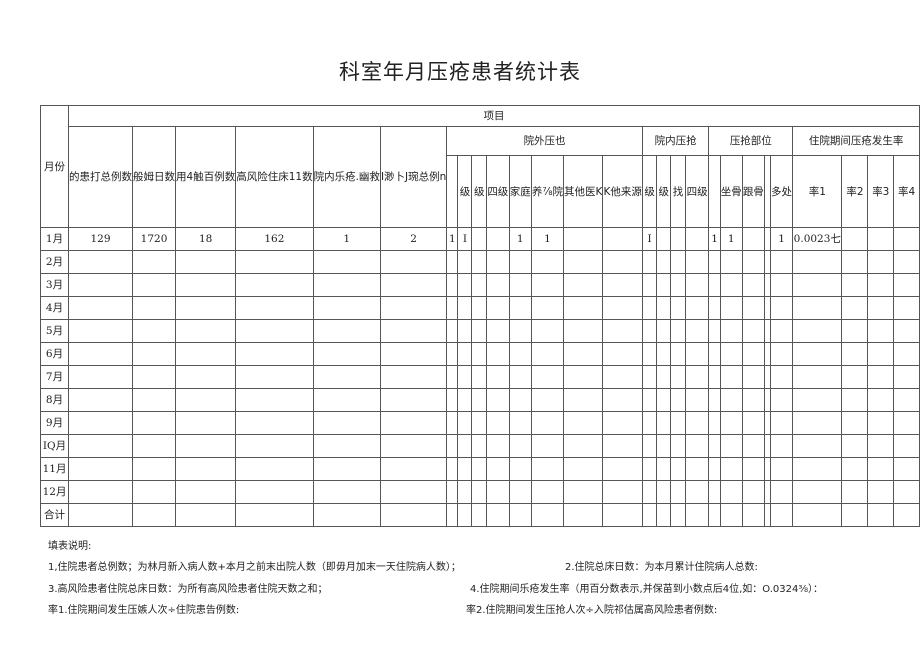 The height and width of the screenshot is (651, 920). What do you see at coordinates (144, 610) in the screenshot?
I see `note-rate-1: 率1.住院期间发生压嫉人次÷住院患告例数:` at bounding box center [144, 610].